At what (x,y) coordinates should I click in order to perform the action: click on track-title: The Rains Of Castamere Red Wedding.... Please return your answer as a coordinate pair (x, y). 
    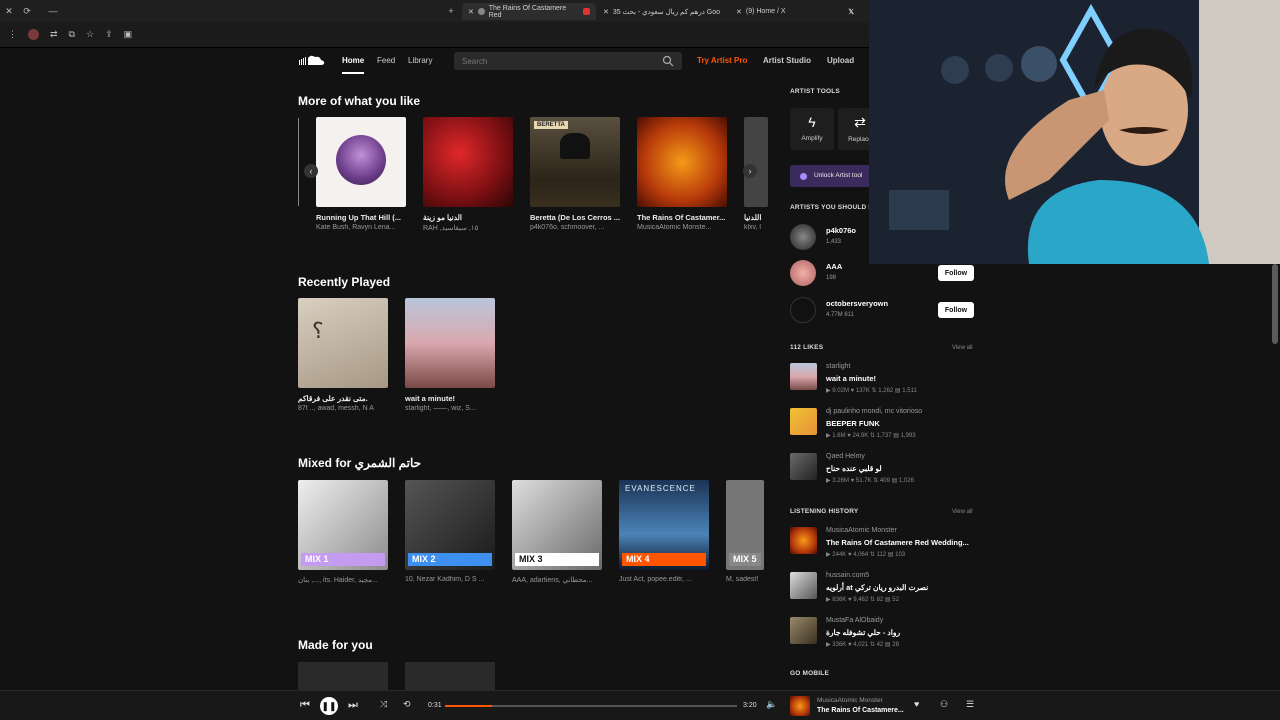
    Looking at the image, I should click on (897, 542).